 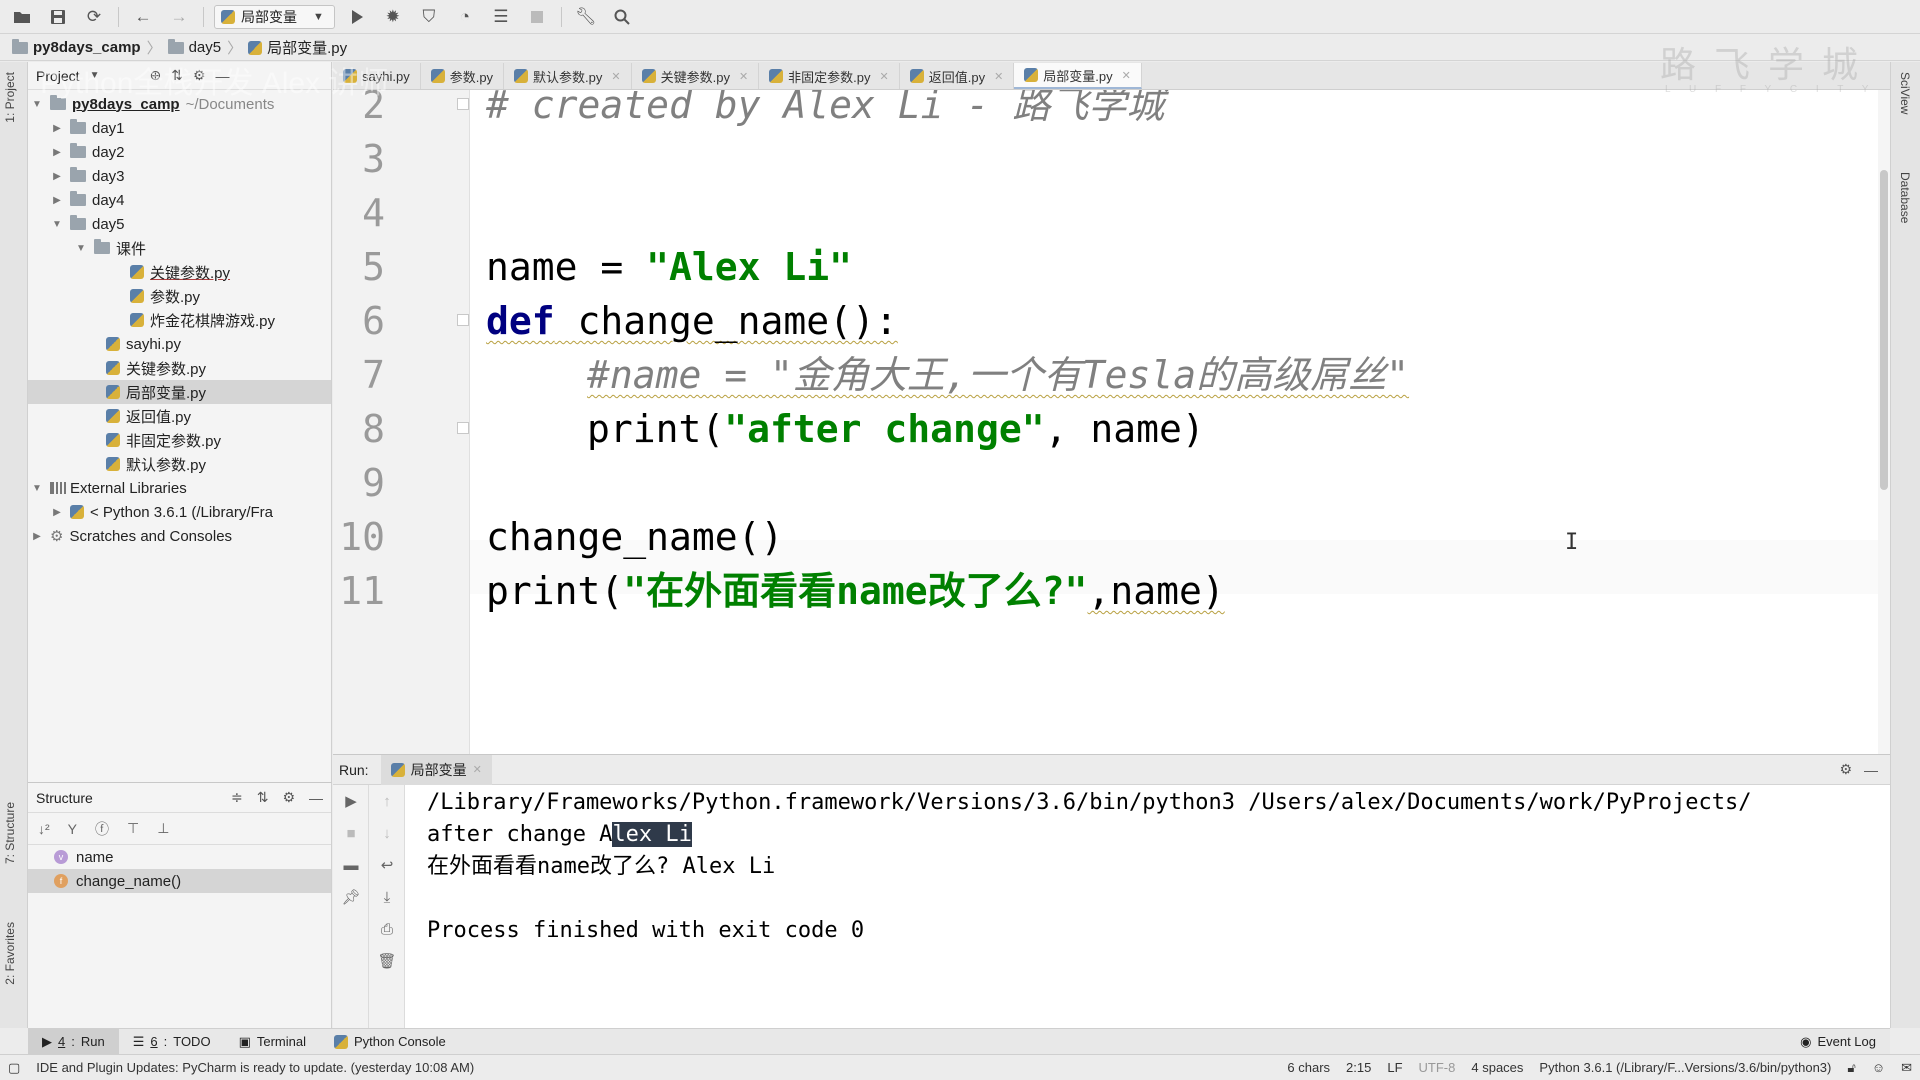 I want to click on debug-icon: ✹, so click(x=393, y=17).